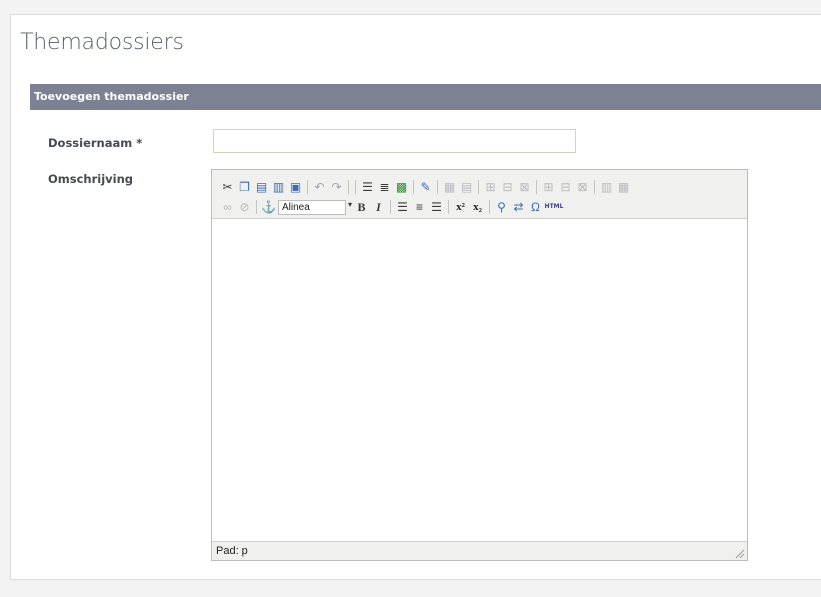 The height and width of the screenshot is (597, 821). What do you see at coordinates (315, 207) in the screenshot?
I see `format-select: Alinea ▾` at bounding box center [315, 207].